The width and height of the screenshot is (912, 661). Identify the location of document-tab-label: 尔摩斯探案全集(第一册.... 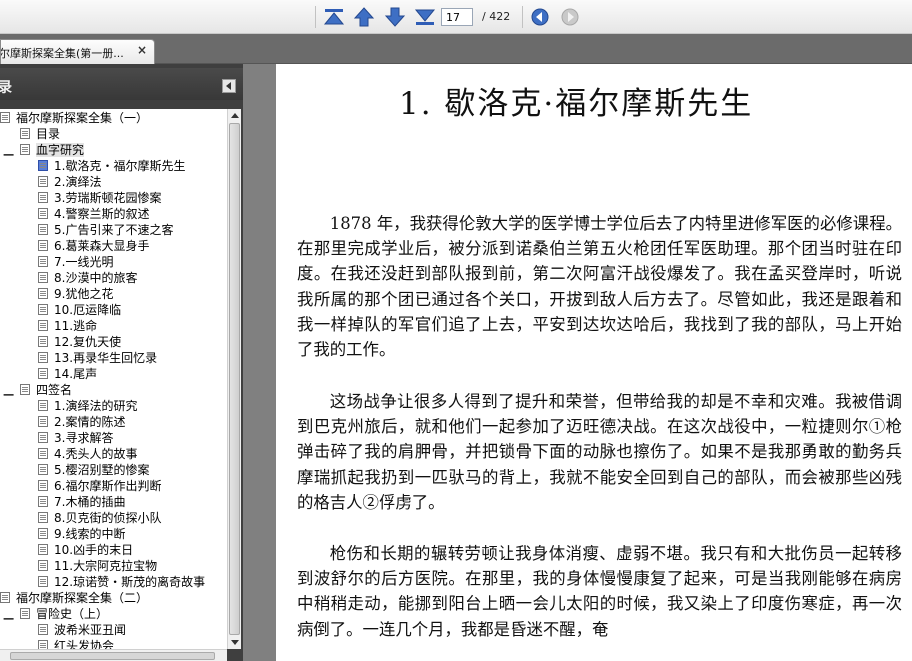
(62, 53).